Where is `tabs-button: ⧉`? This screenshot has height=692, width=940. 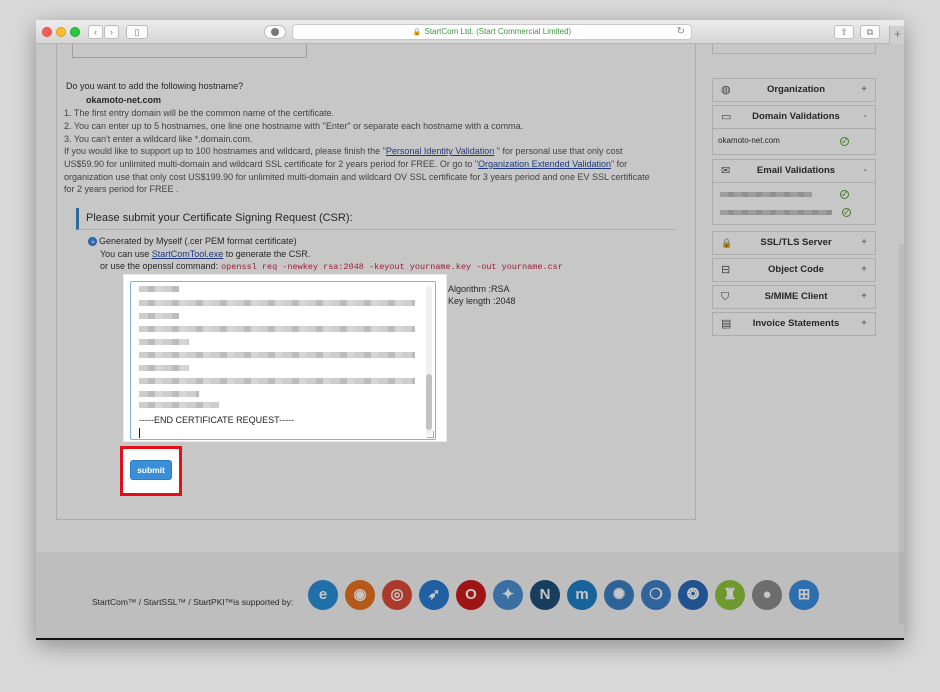 tabs-button: ⧉ is located at coordinates (870, 32).